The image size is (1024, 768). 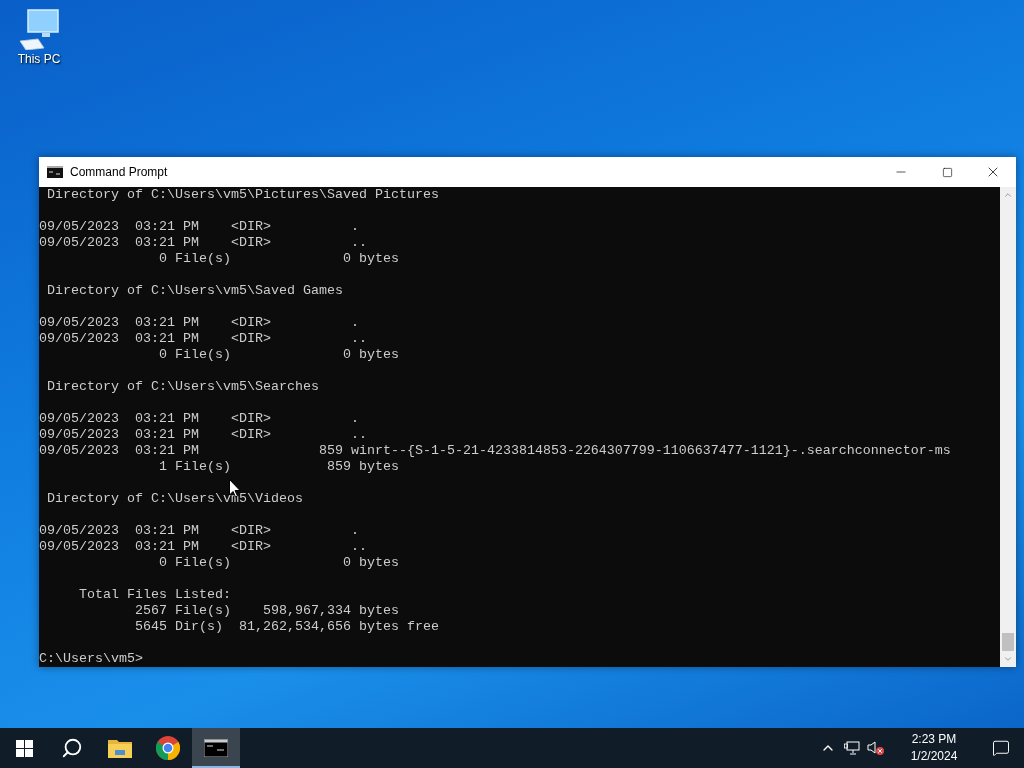 What do you see at coordinates (495, 451) in the screenshot?
I see `console-line: 09/05/2023 03:21 PM 859 winrt--{S-1-5-21-4233814853-2264307799-1106637477-1121}-.searchconnector-ms` at bounding box center [495, 451].